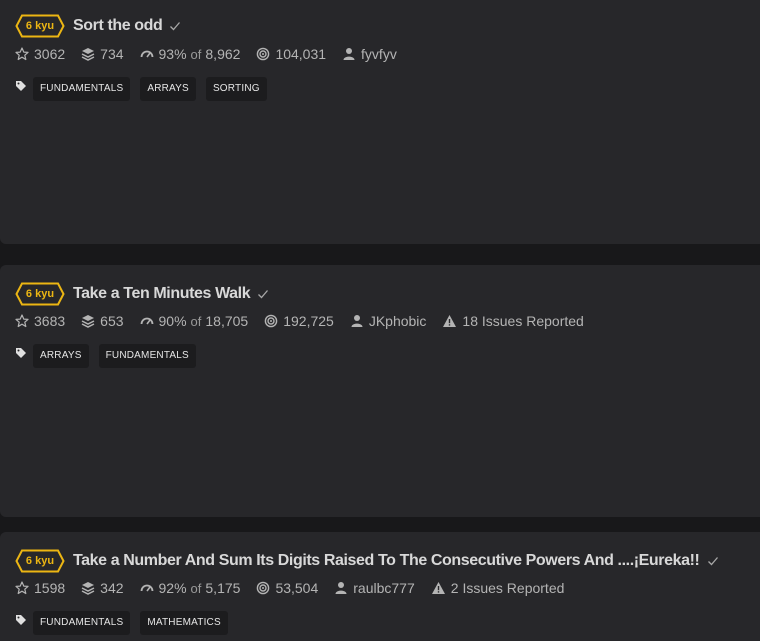  I want to click on votes-count: 18,705, so click(227, 321).